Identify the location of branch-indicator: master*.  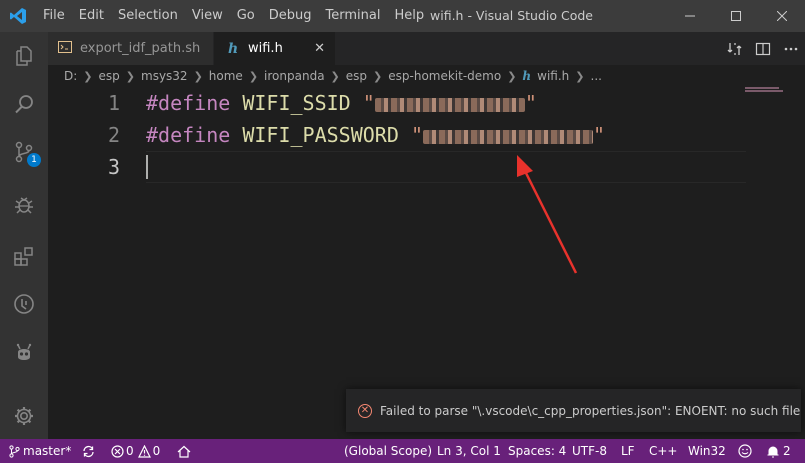
(40, 451).